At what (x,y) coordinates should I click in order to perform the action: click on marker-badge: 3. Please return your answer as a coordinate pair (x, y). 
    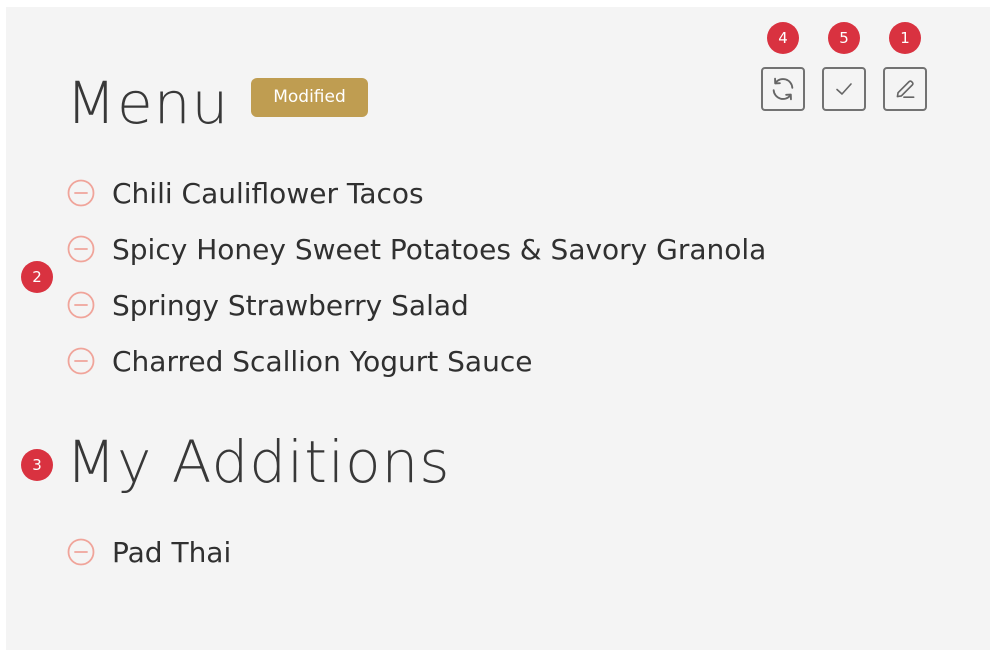
    Looking at the image, I should click on (37, 465).